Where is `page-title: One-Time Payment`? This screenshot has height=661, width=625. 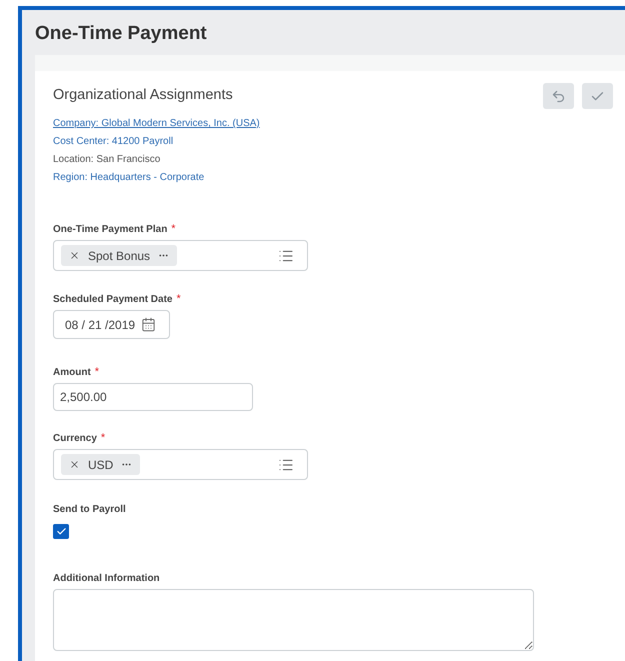
page-title: One-Time Payment is located at coordinates (121, 34).